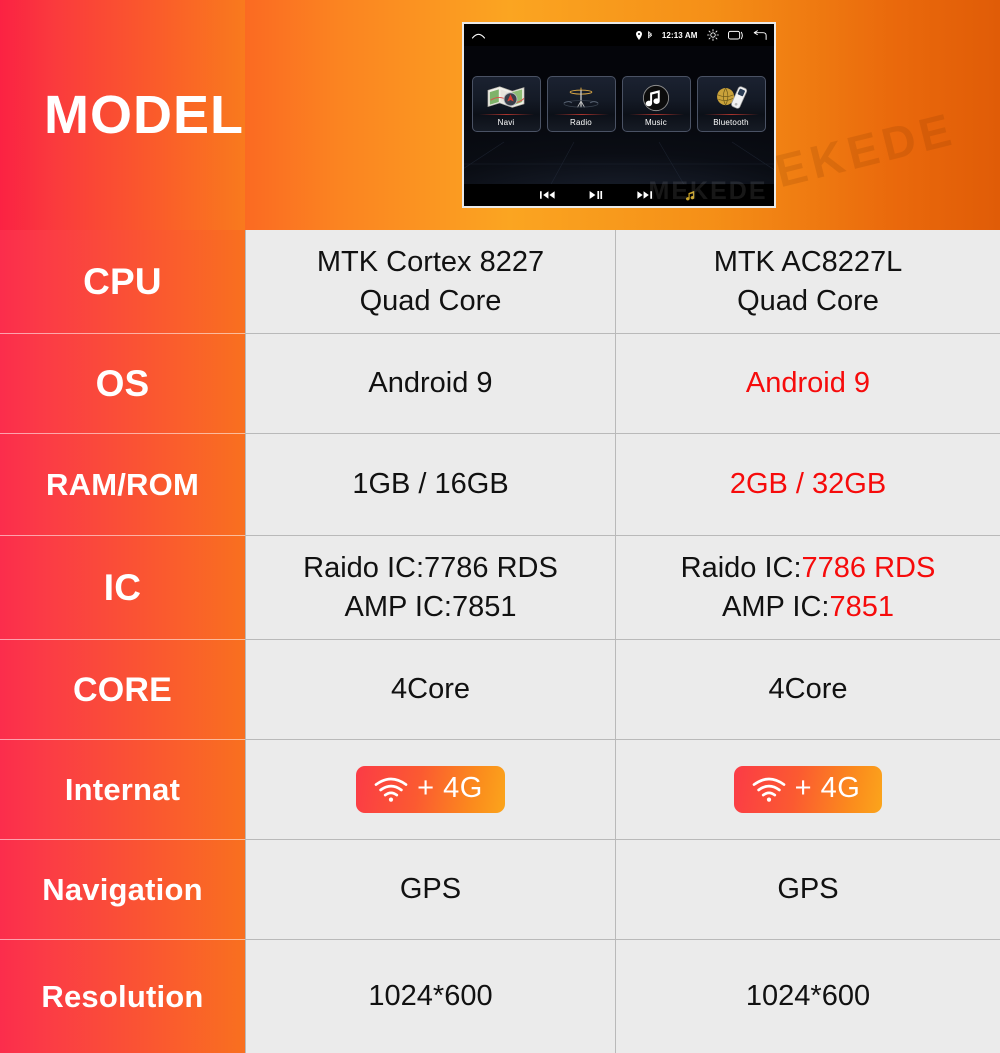 The width and height of the screenshot is (1000, 1053). I want to click on music-note-icon, so click(656, 97).